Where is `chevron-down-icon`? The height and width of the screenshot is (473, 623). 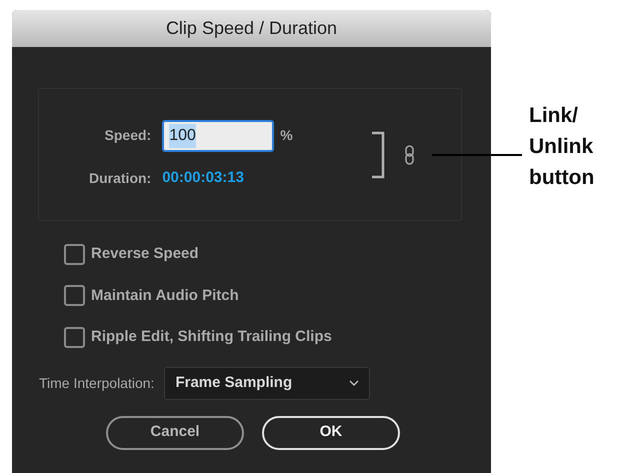 chevron-down-icon is located at coordinates (354, 383).